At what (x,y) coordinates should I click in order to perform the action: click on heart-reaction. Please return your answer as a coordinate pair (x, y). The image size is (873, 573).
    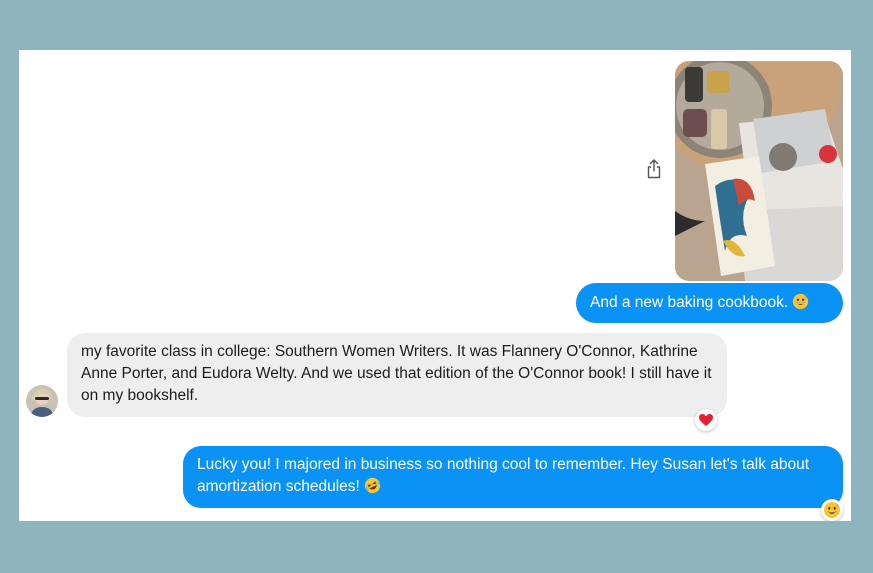
    Looking at the image, I should click on (706, 420).